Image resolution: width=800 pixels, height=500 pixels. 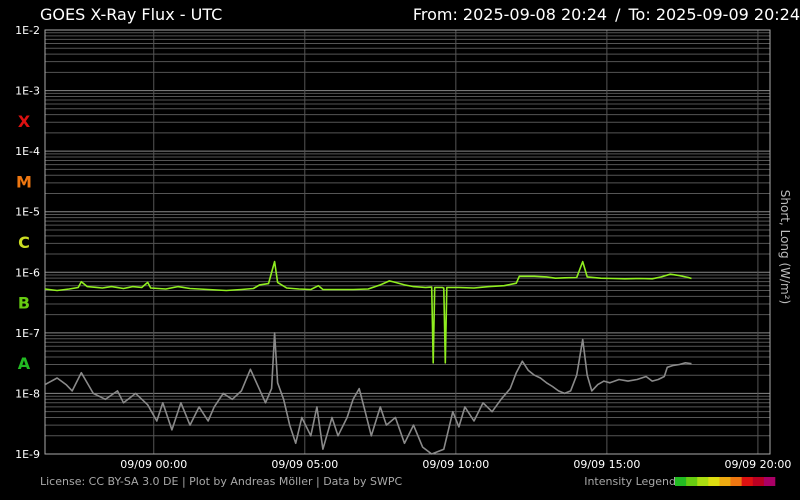 What do you see at coordinates (153, 464) in the screenshot?
I see `x-tick-label: 09/09 00:00` at bounding box center [153, 464].